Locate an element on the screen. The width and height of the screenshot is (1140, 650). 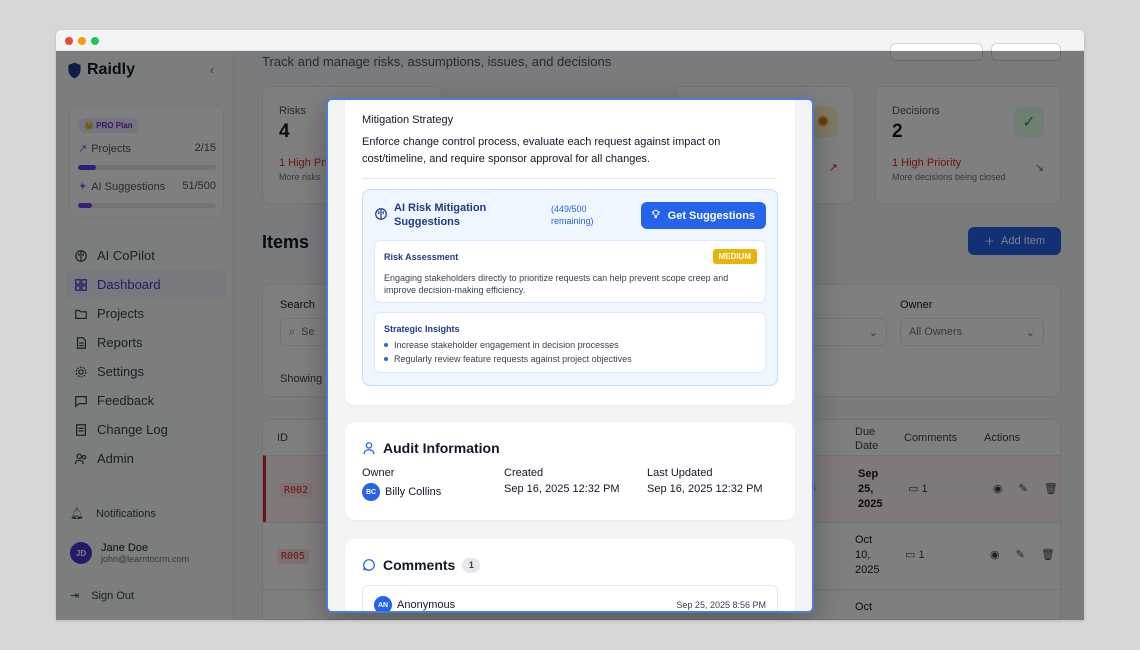
avatar: AN is located at coordinates (383, 603).